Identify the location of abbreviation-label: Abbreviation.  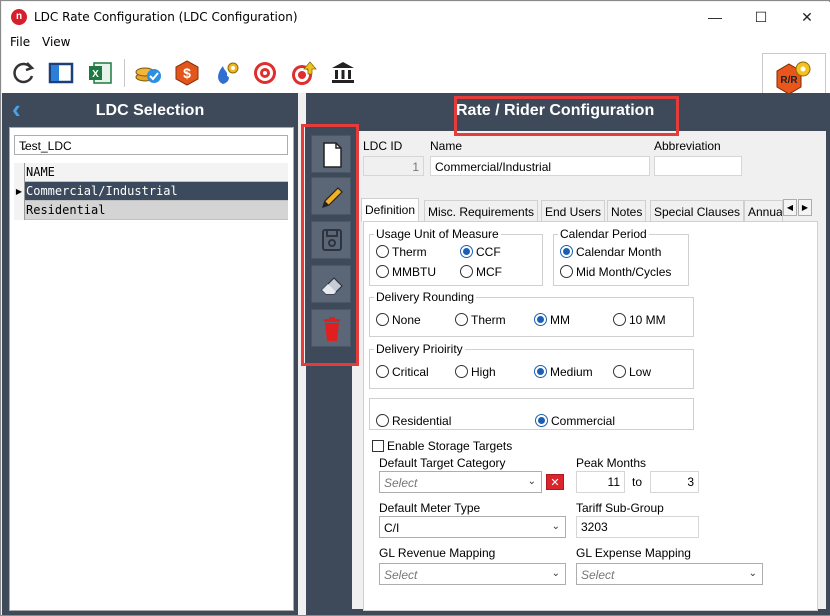
(687, 146).